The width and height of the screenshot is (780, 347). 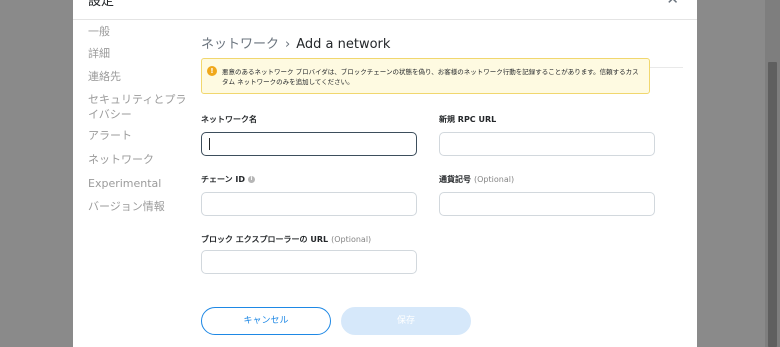 I want to click on sidebar-item-about: バージョン情報, so click(x=138, y=206).